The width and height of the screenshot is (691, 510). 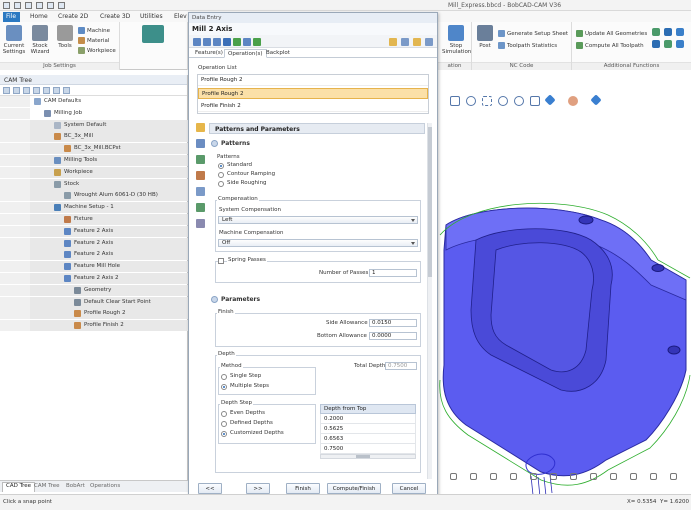 What do you see at coordinates (94, 278) in the screenshot?
I see `tree-item: Feature 2 Axis 2` at bounding box center [94, 278].